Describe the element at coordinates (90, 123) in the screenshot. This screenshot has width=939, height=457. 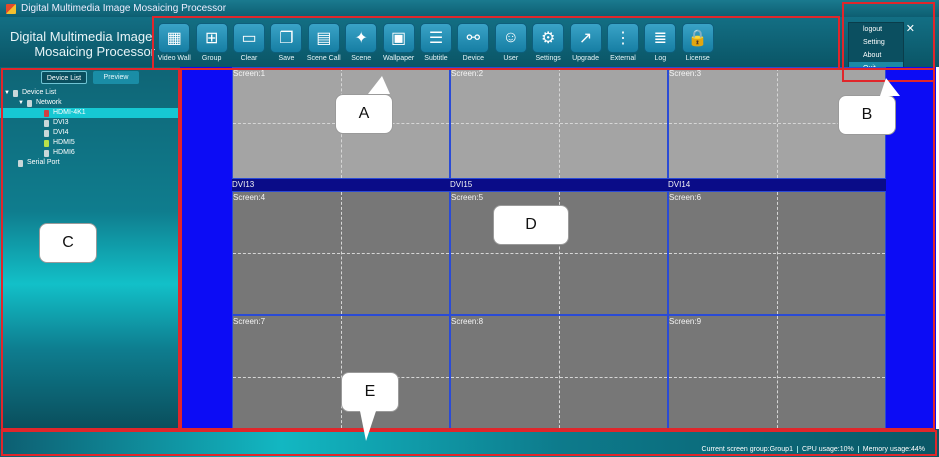
I see `tree-node-dvi3: DVI3` at that location.